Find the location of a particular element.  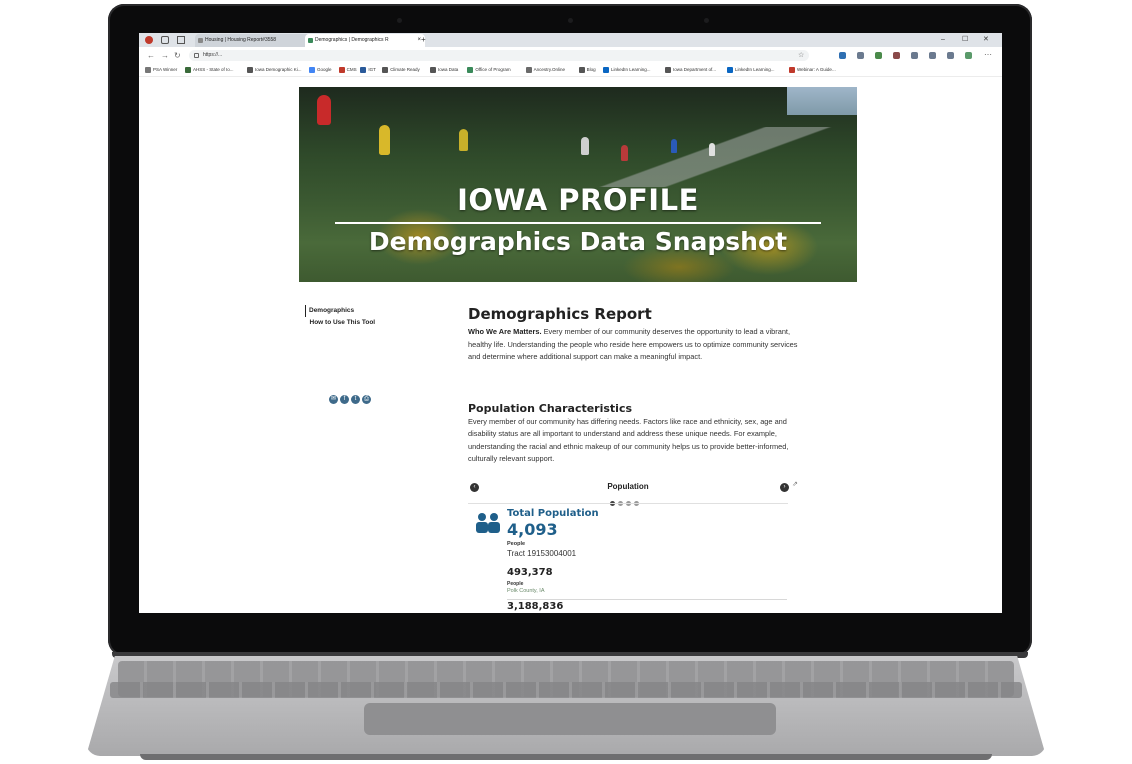

tab-housing: Housing | Housing Report#3558 × is located at coordinates (254, 40).